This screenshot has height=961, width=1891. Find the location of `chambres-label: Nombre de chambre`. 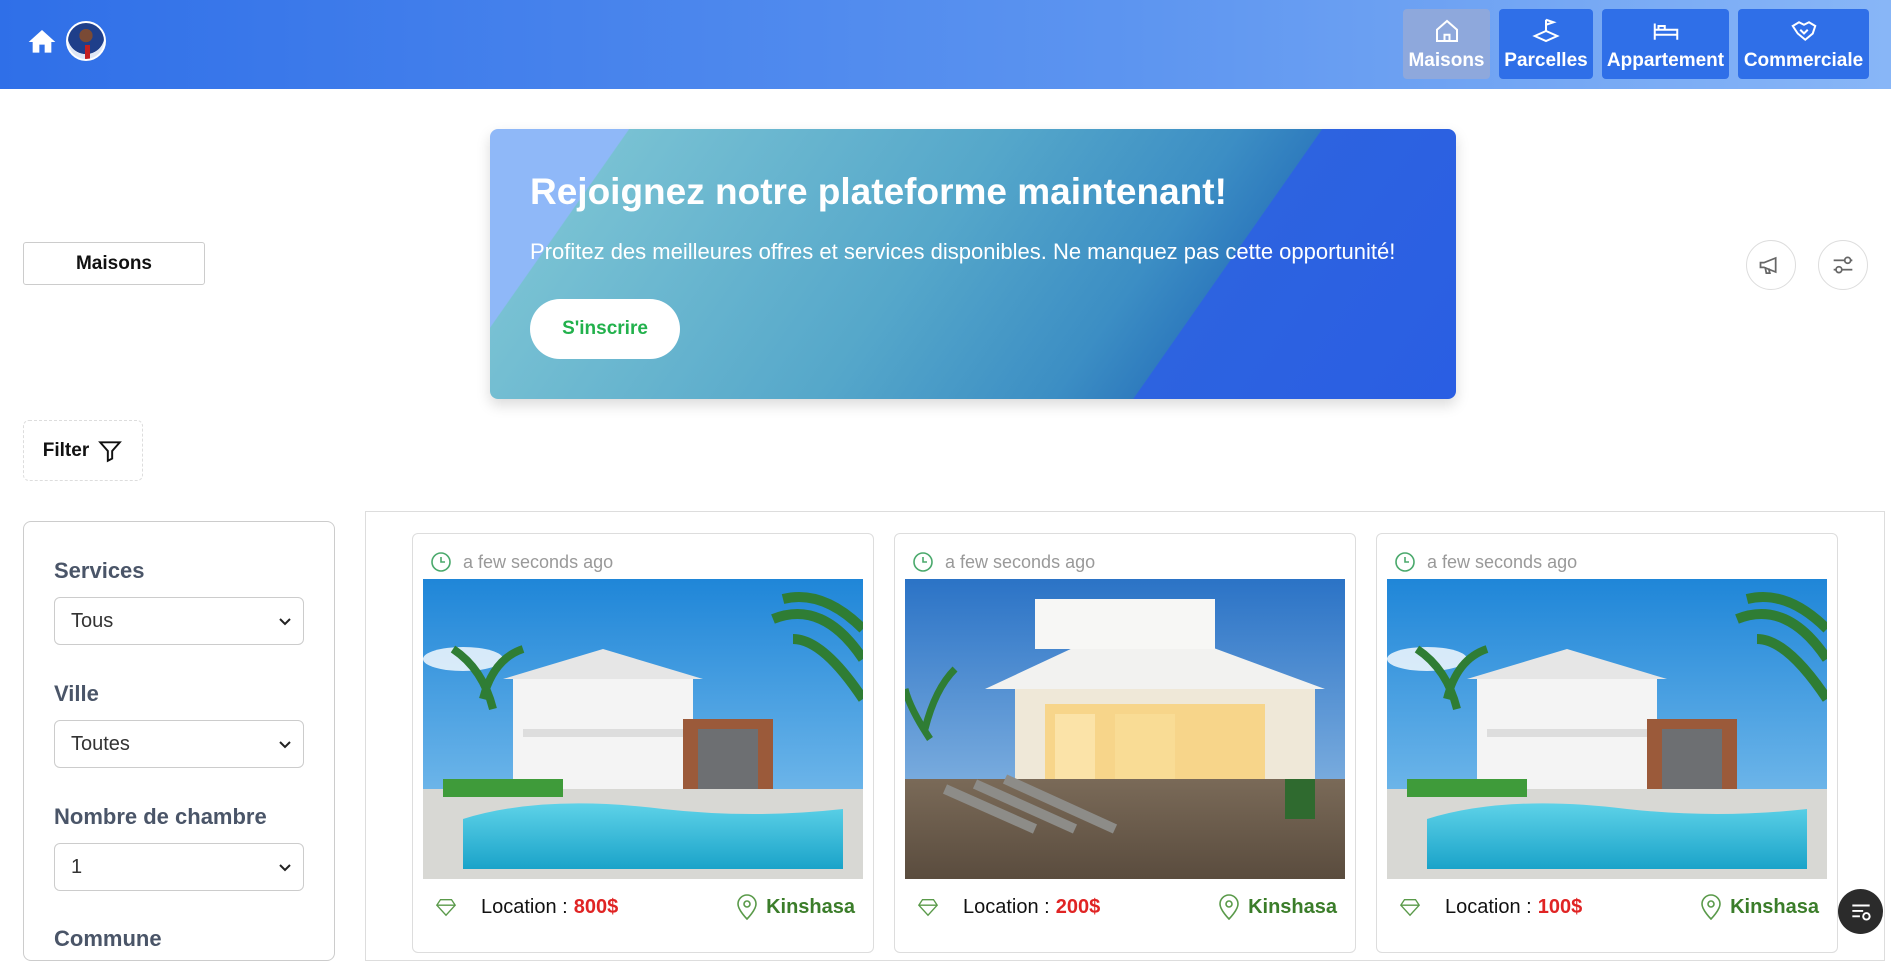

chambres-label: Nombre de chambre is located at coordinates (160, 816).